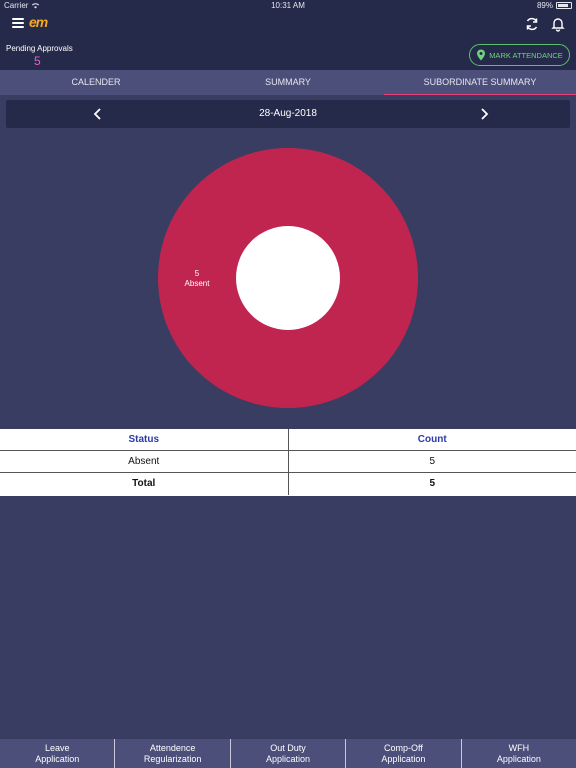 The height and width of the screenshot is (768, 576). What do you see at coordinates (432, 439) in the screenshot?
I see `header-count: Count` at bounding box center [432, 439].